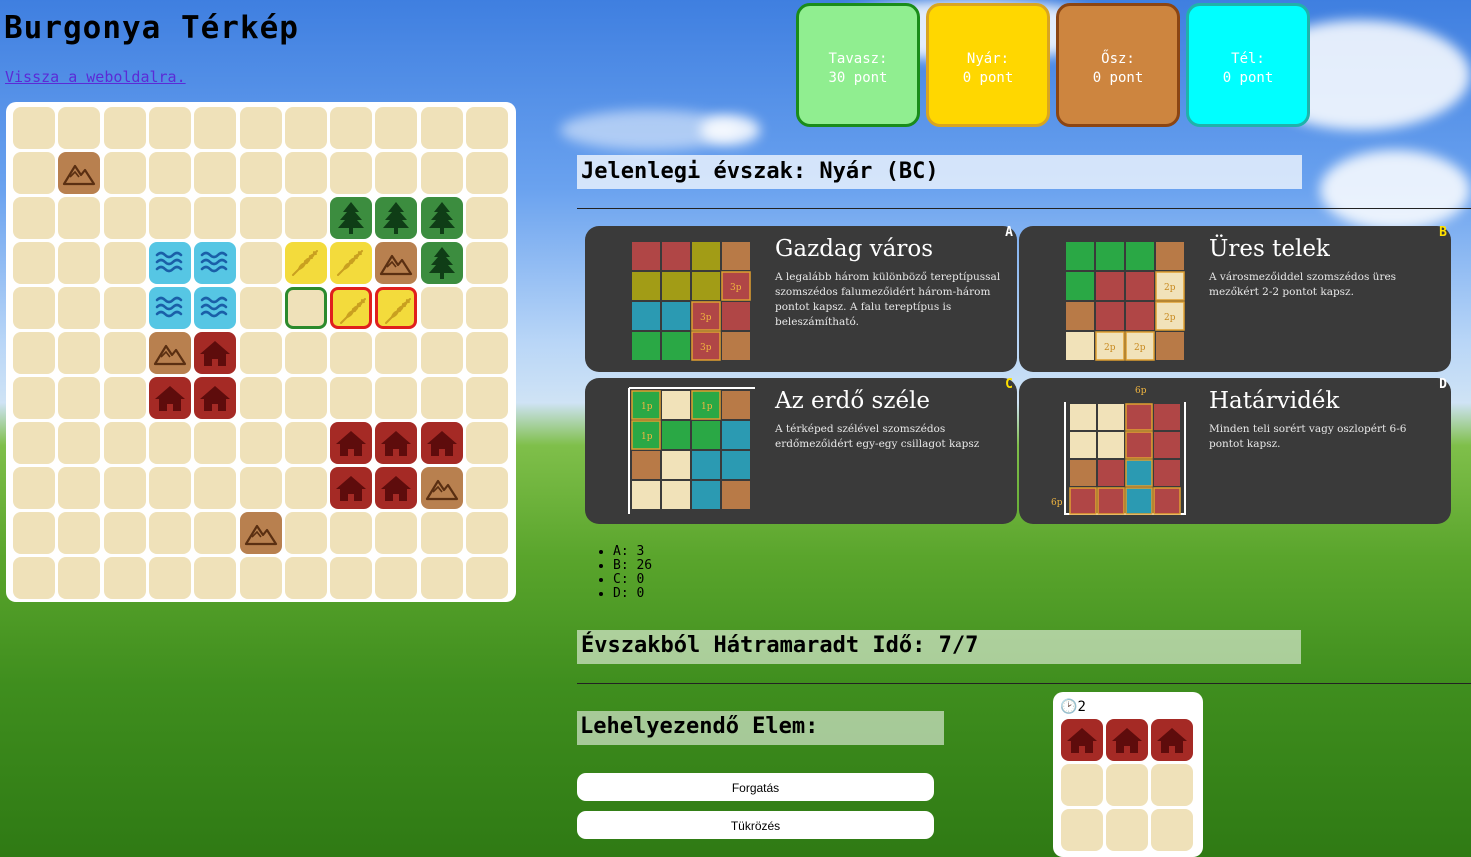 The height and width of the screenshot is (857, 1471). Describe the element at coordinates (1128, 774) in the screenshot. I see `piece-preview: 🕑2` at that location.